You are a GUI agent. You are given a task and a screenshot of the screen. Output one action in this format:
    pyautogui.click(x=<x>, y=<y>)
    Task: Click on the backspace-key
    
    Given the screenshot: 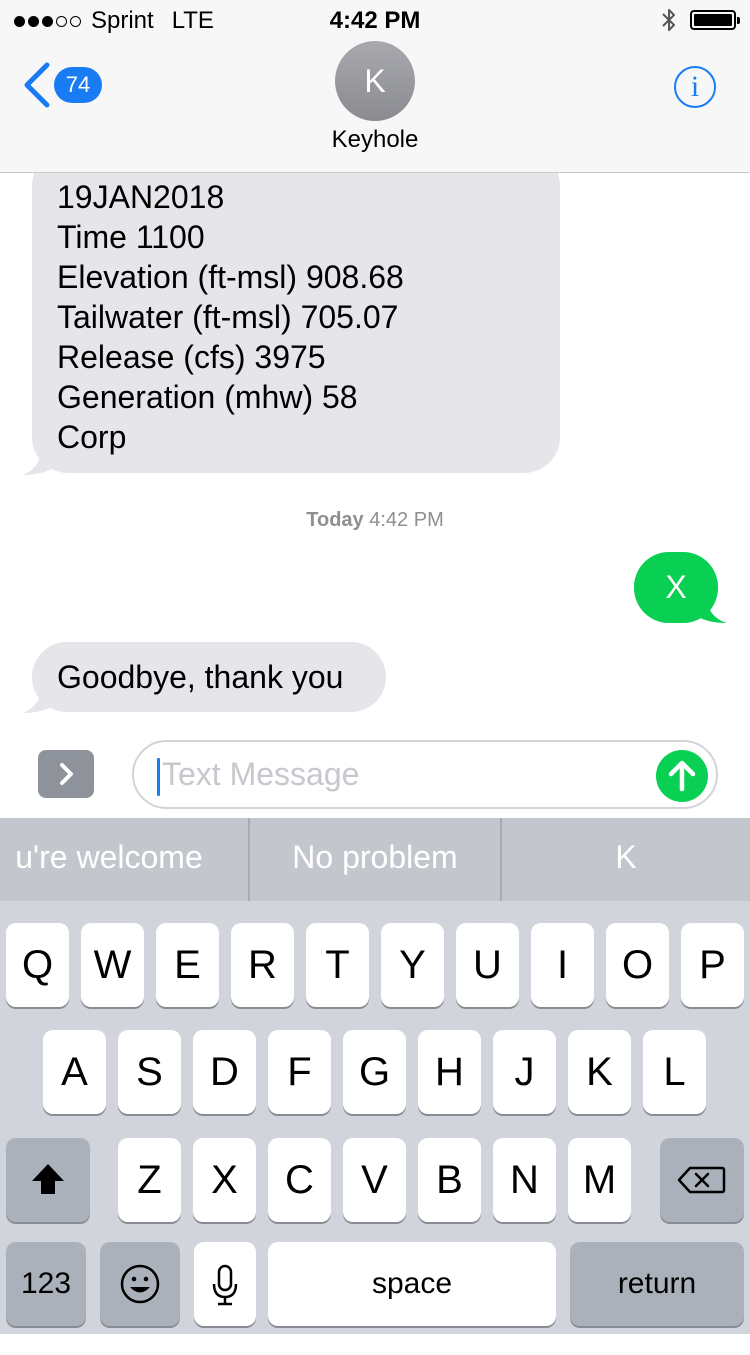 What is the action you would take?
    pyautogui.click(x=702, y=1180)
    